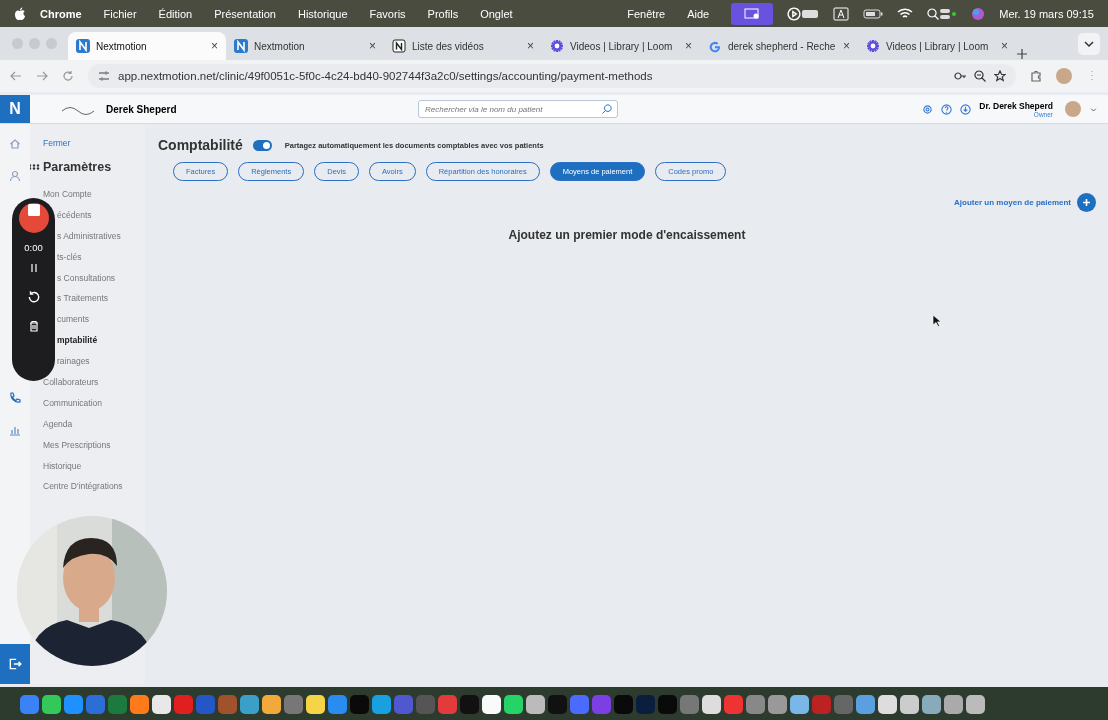 This screenshot has height=720, width=1108. What do you see at coordinates (20, 13) in the screenshot?
I see `apple-icon` at bounding box center [20, 13].